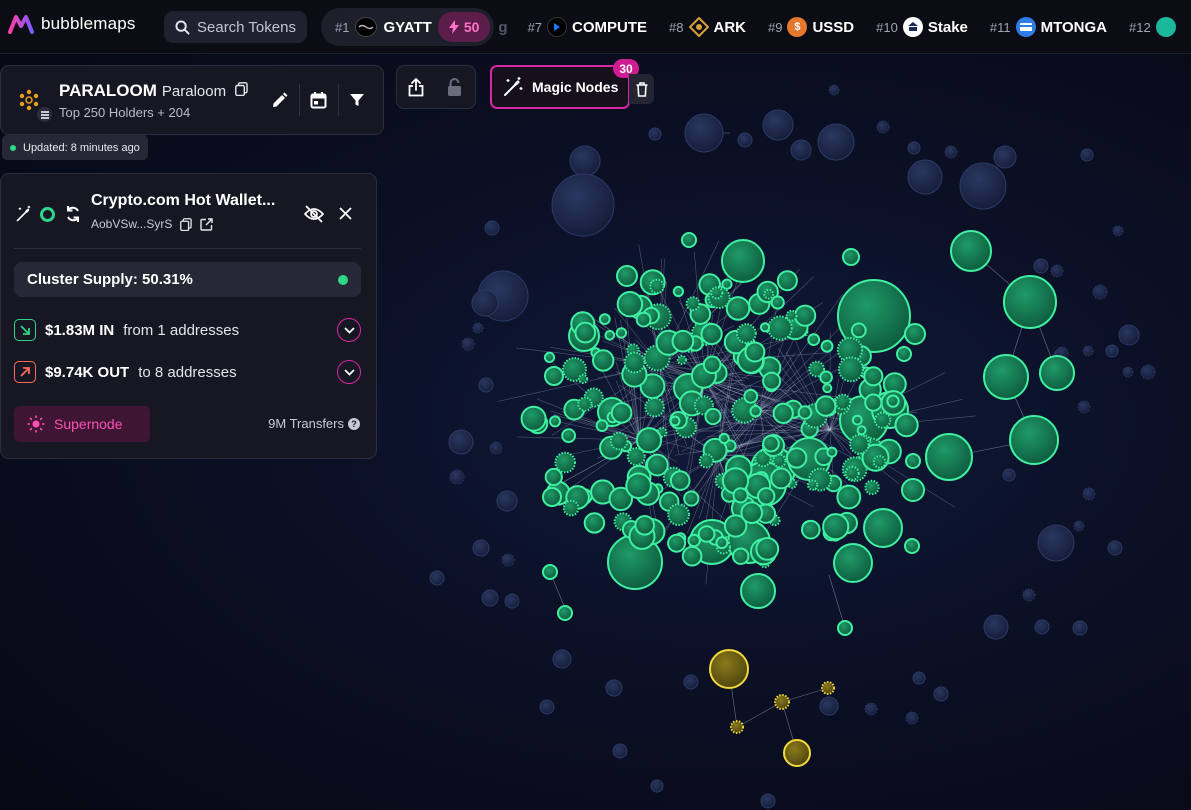  What do you see at coordinates (587, 27) in the screenshot?
I see `ticker-item-7: #7 COMPUTE` at bounding box center [587, 27].